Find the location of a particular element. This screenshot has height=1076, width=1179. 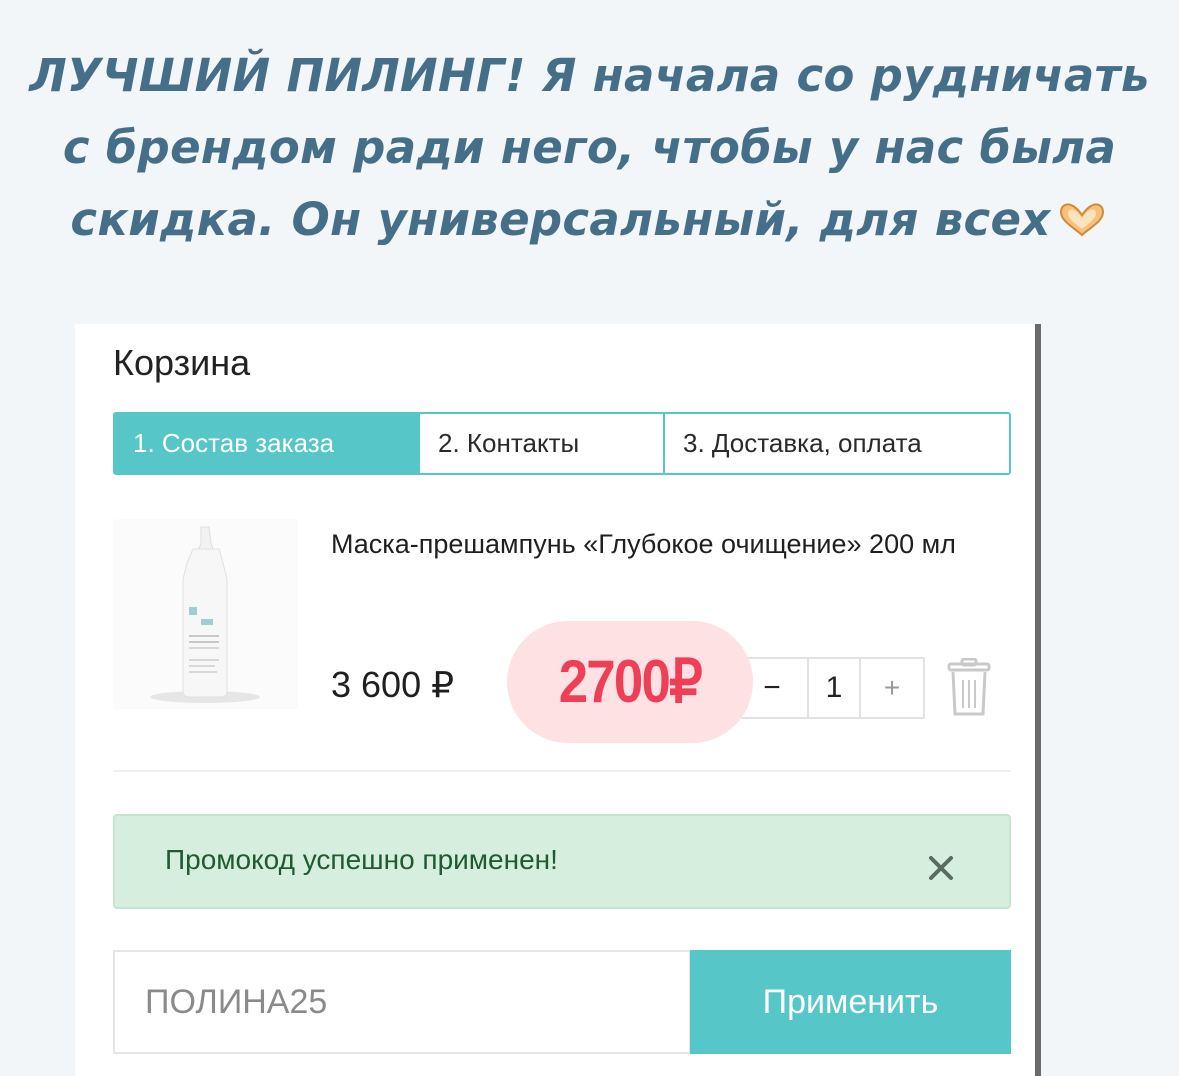

product-price: 3 600 ₽ is located at coordinates (392, 684).